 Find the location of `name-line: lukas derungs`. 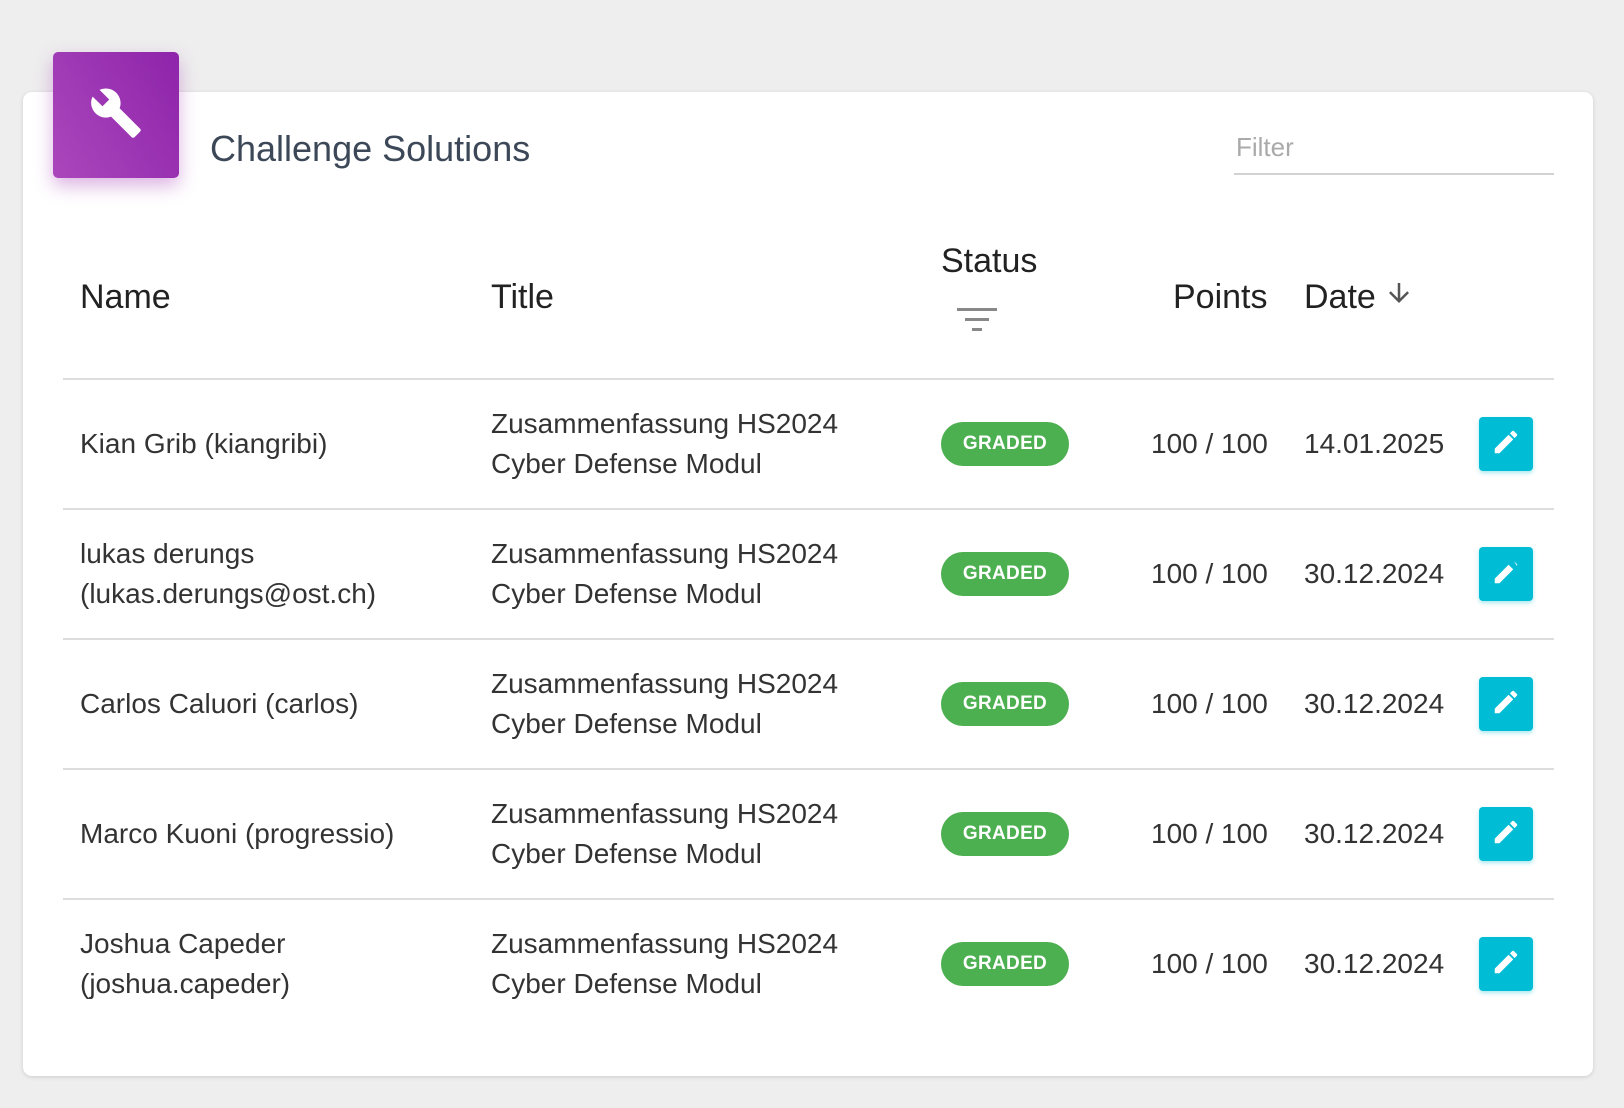

name-line: lukas derungs is located at coordinates (167, 553).